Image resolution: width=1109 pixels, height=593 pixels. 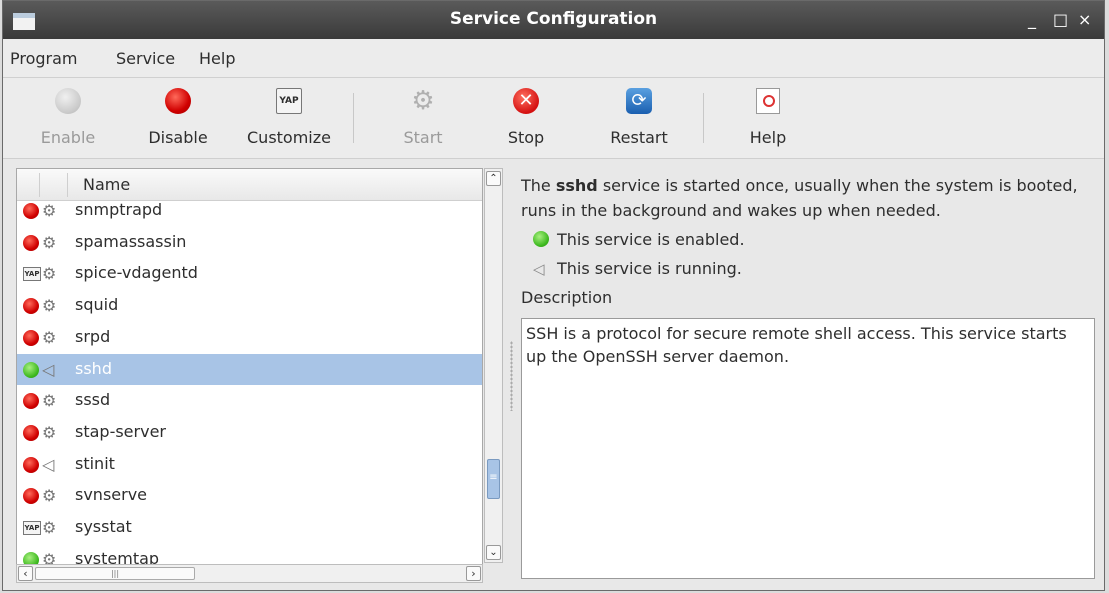 I want to click on service-name: sshd, so click(x=93, y=368).